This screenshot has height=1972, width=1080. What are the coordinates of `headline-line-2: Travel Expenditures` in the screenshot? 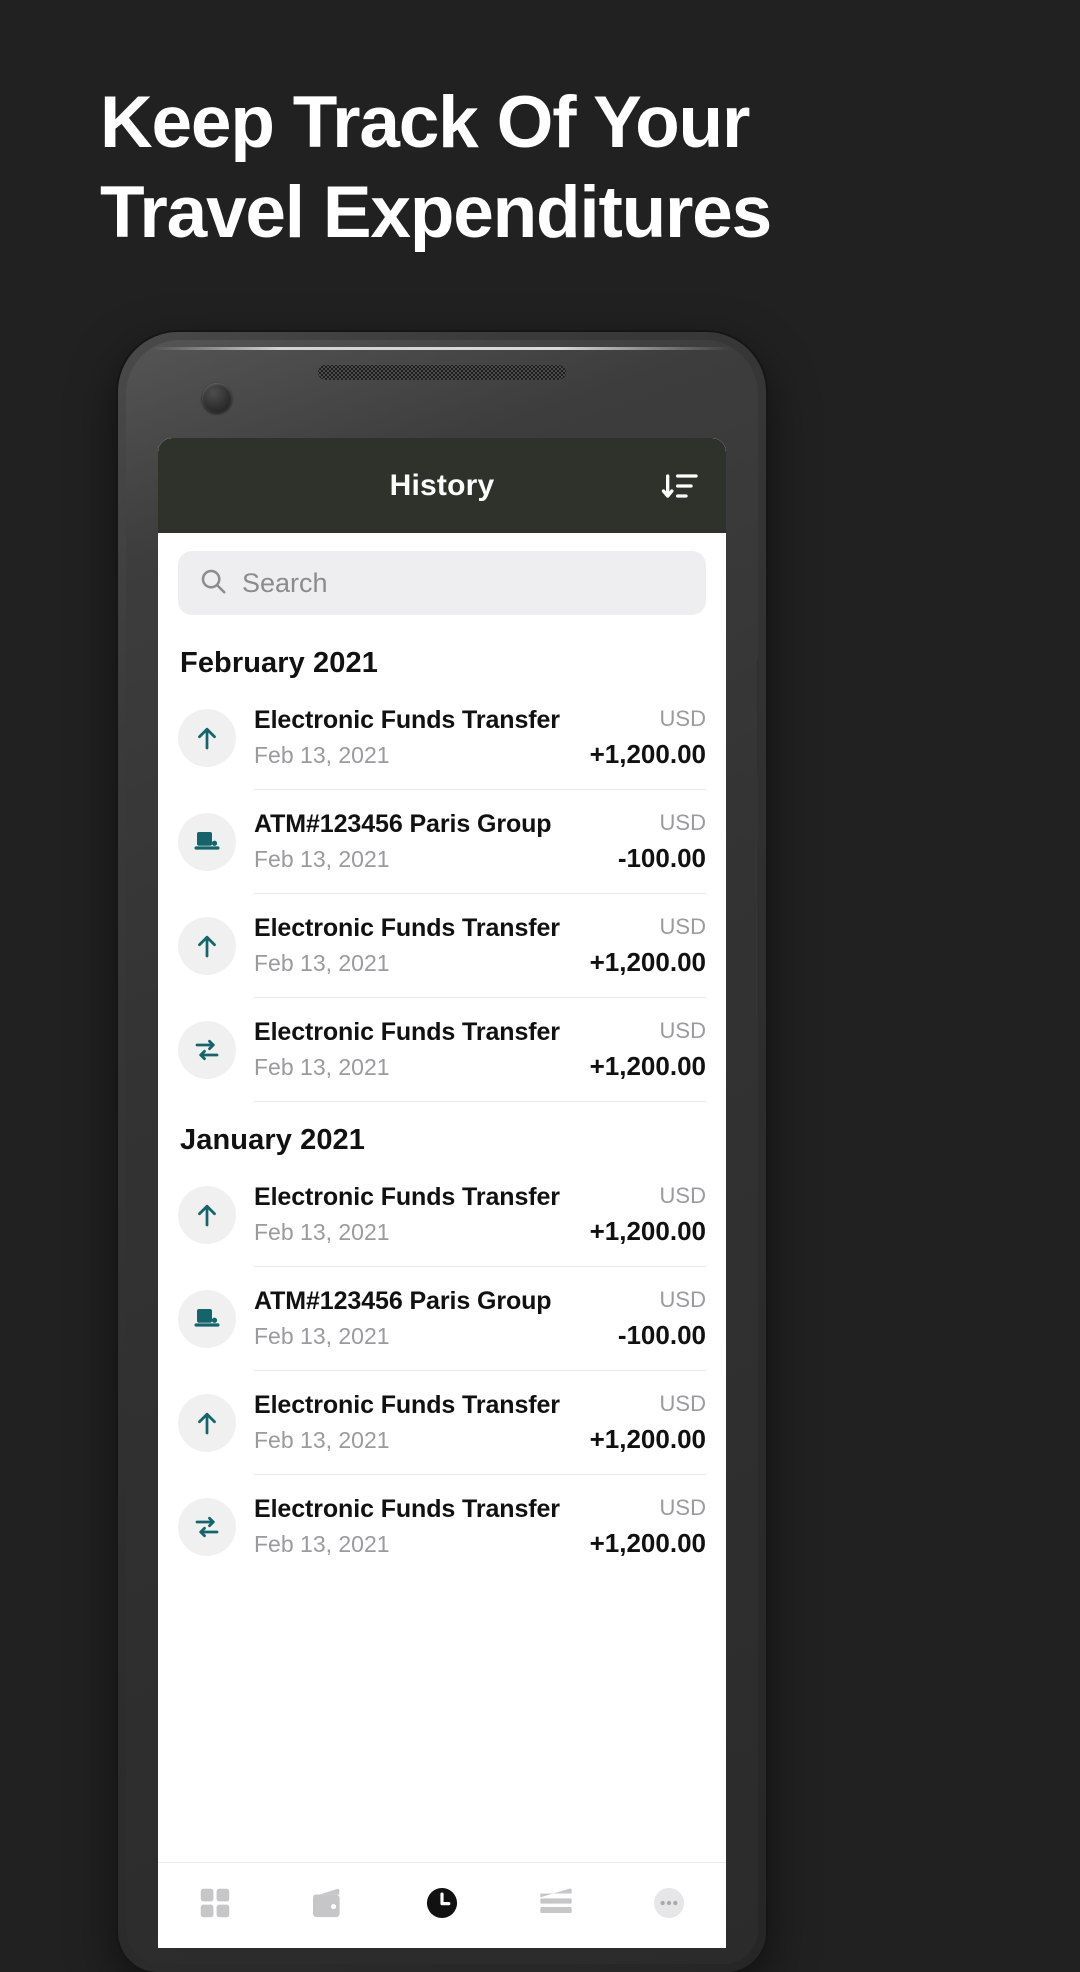 It's located at (436, 212).